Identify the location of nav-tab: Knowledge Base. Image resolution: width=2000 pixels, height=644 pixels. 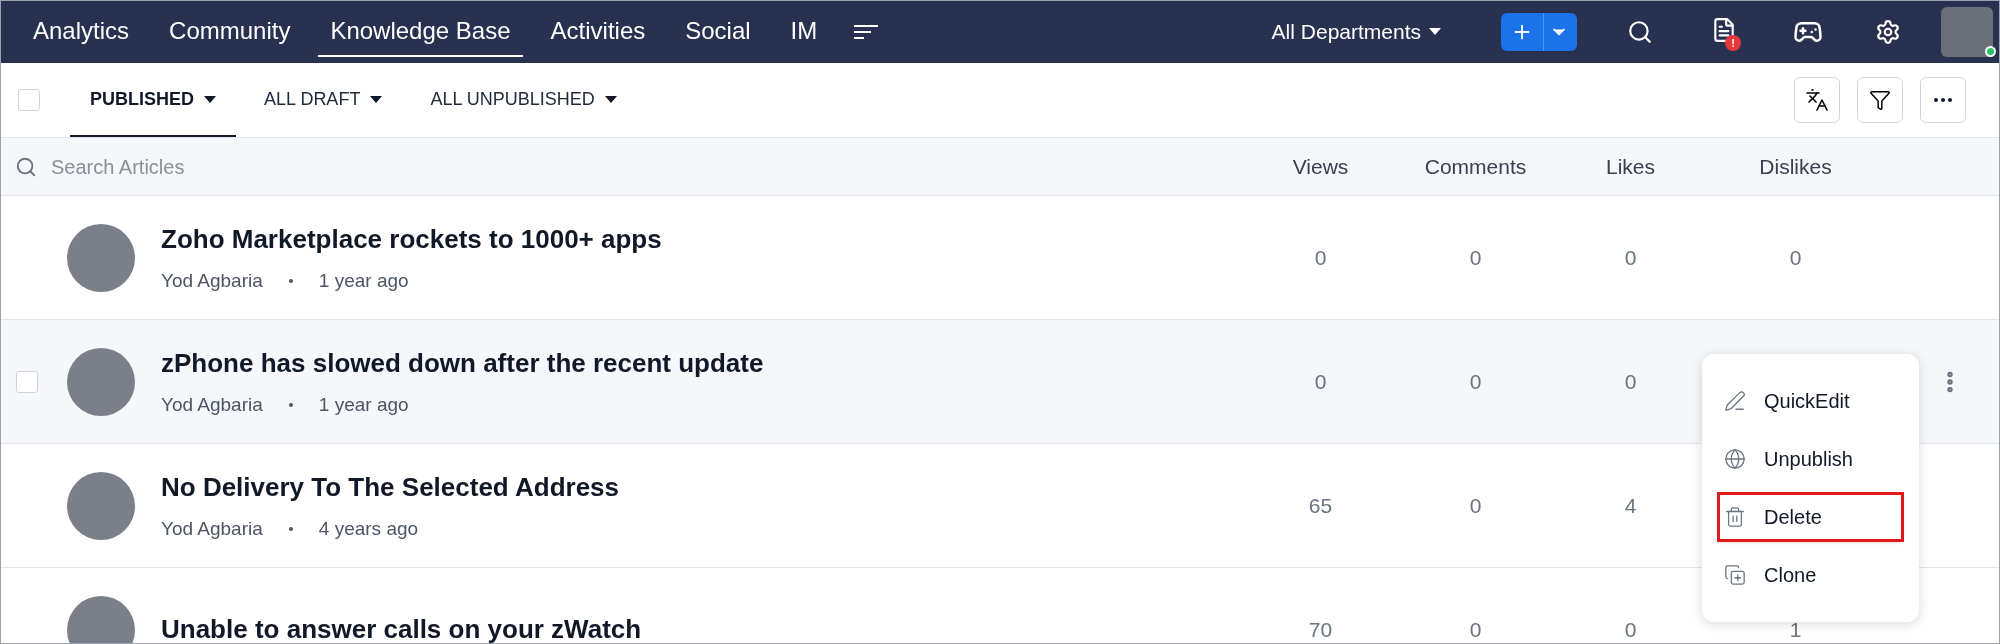
(420, 32).